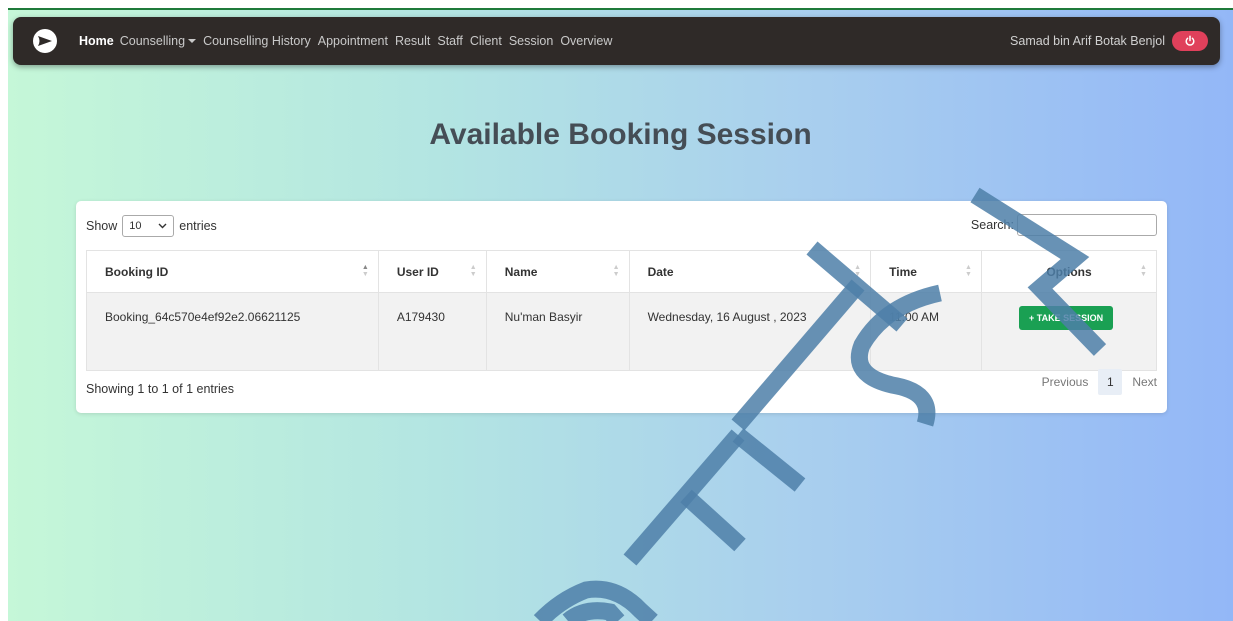 The height and width of the screenshot is (621, 1233). I want to click on column-header-user-id: User ID ▲ ▼, so click(432, 271).